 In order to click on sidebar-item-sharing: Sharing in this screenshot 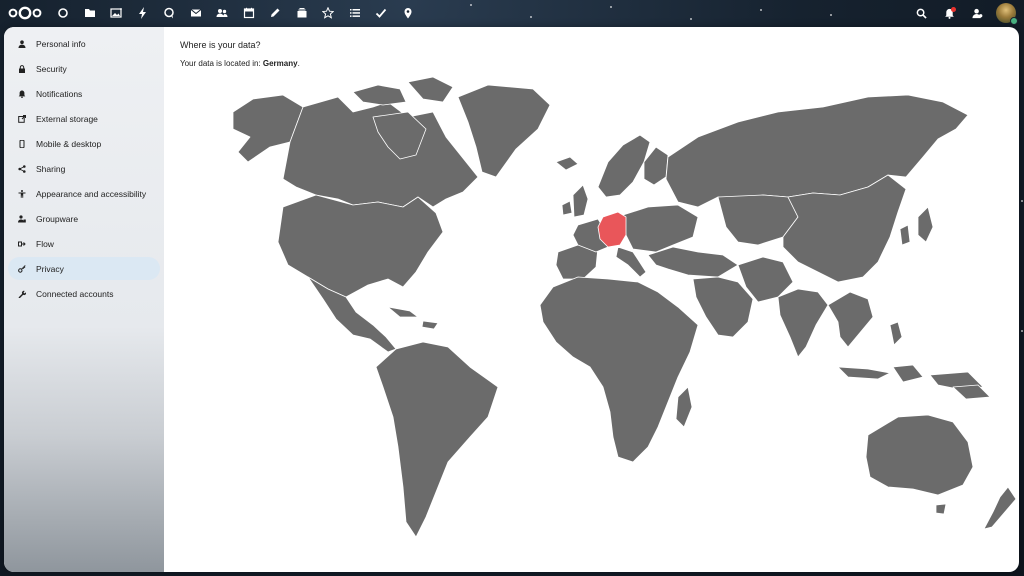, I will do `click(84, 168)`.